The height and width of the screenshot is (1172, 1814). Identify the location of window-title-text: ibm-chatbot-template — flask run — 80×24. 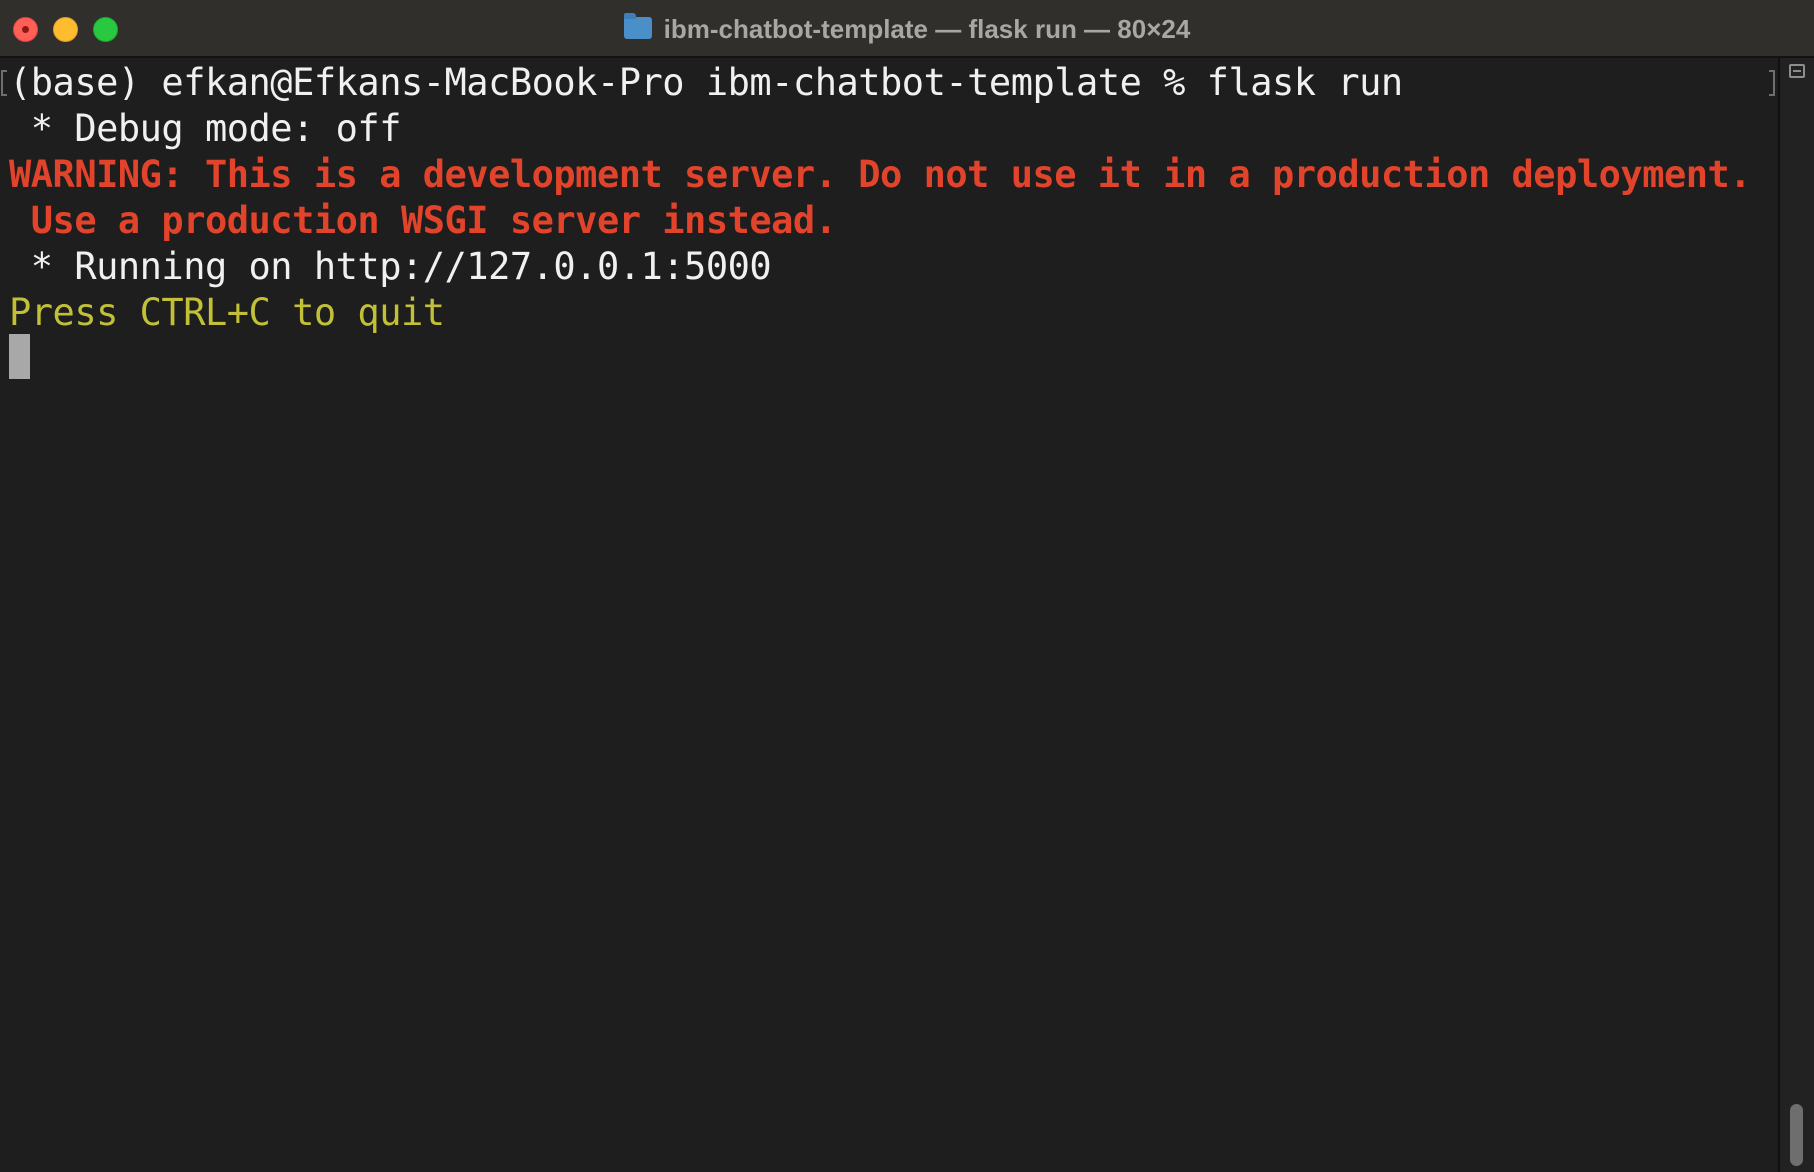
(927, 28).